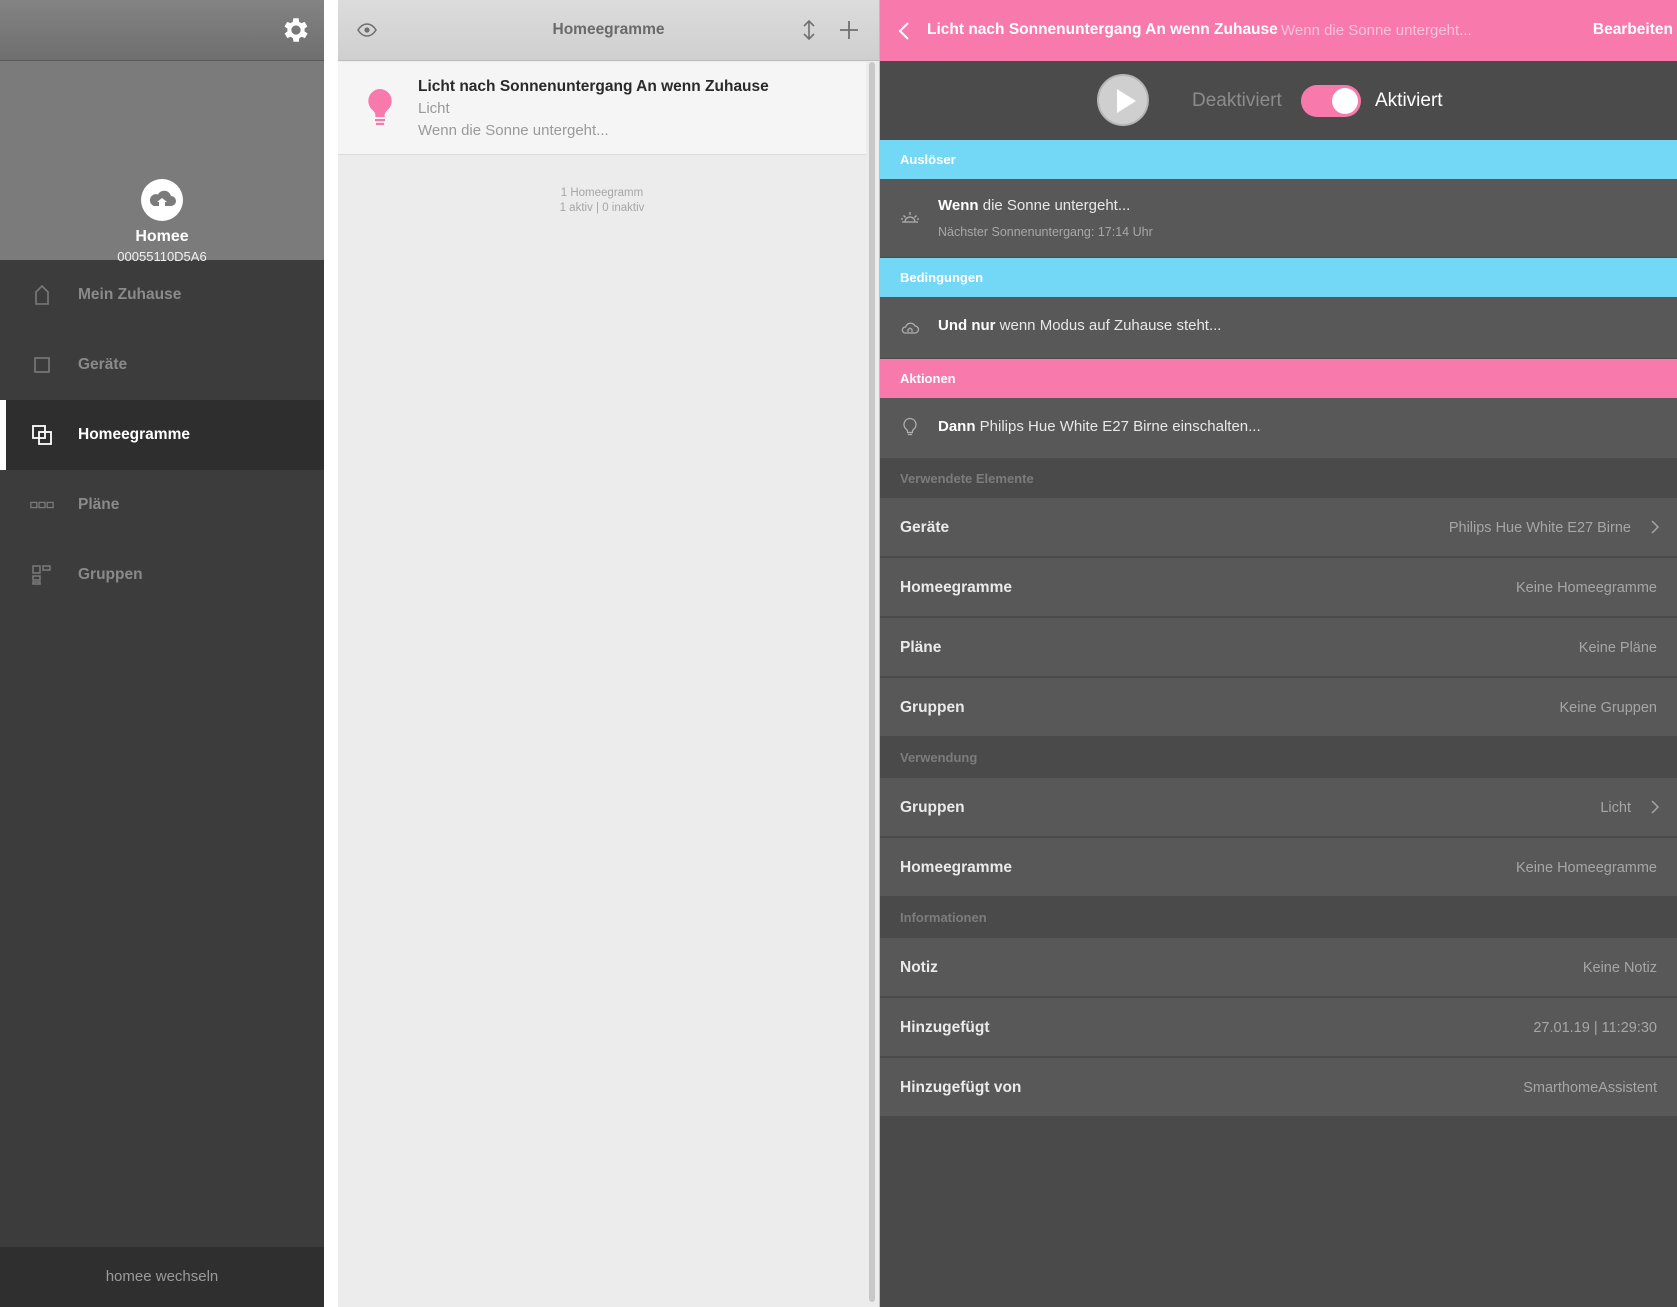 The height and width of the screenshot is (1307, 1677). I want to click on sidebar-item-homeegramme: Homeegramme, so click(162, 435).